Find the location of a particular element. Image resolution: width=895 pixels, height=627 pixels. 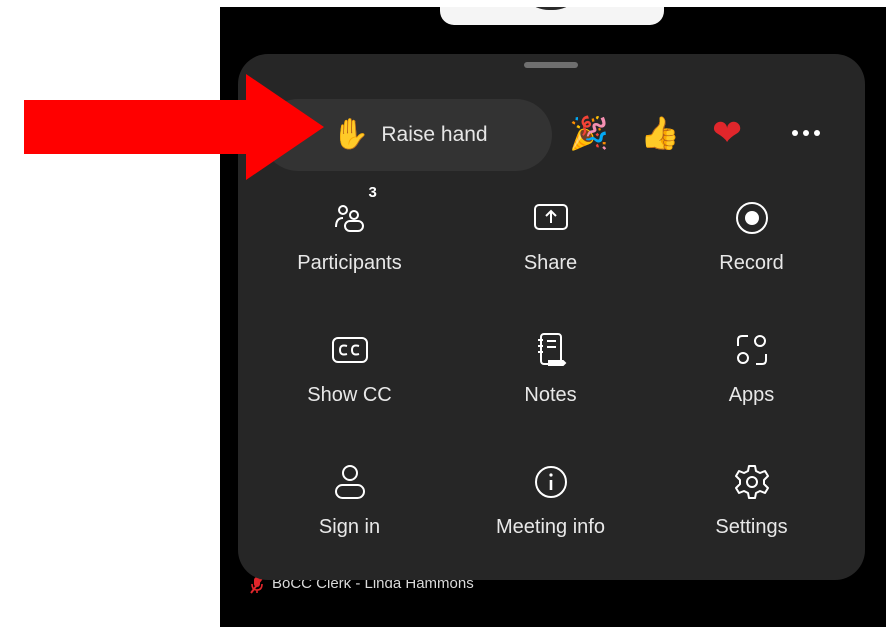

more-reactions-button is located at coordinates (806, 133).